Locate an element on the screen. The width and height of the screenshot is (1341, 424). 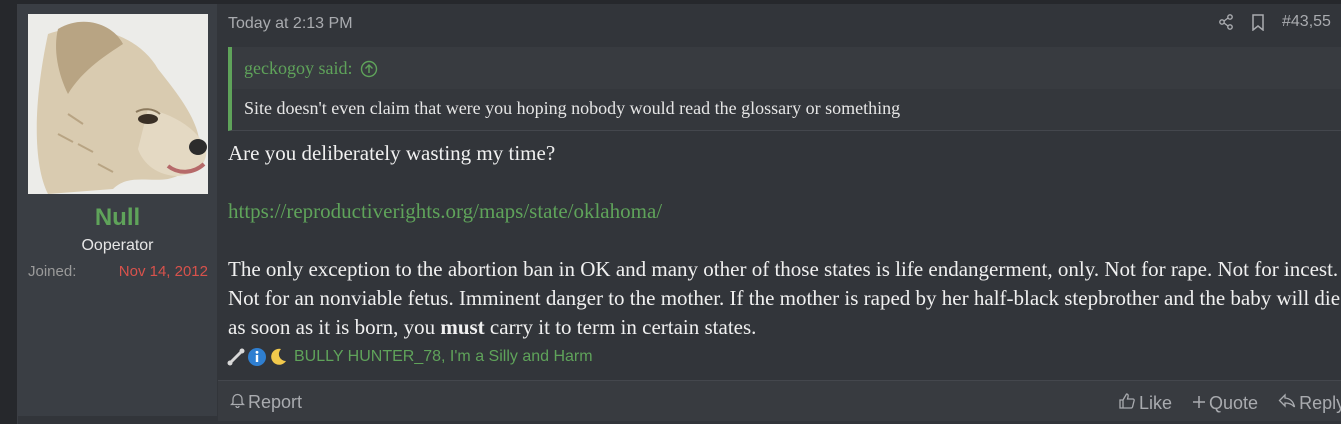
bookmark-icon is located at coordinates (1258, 22).